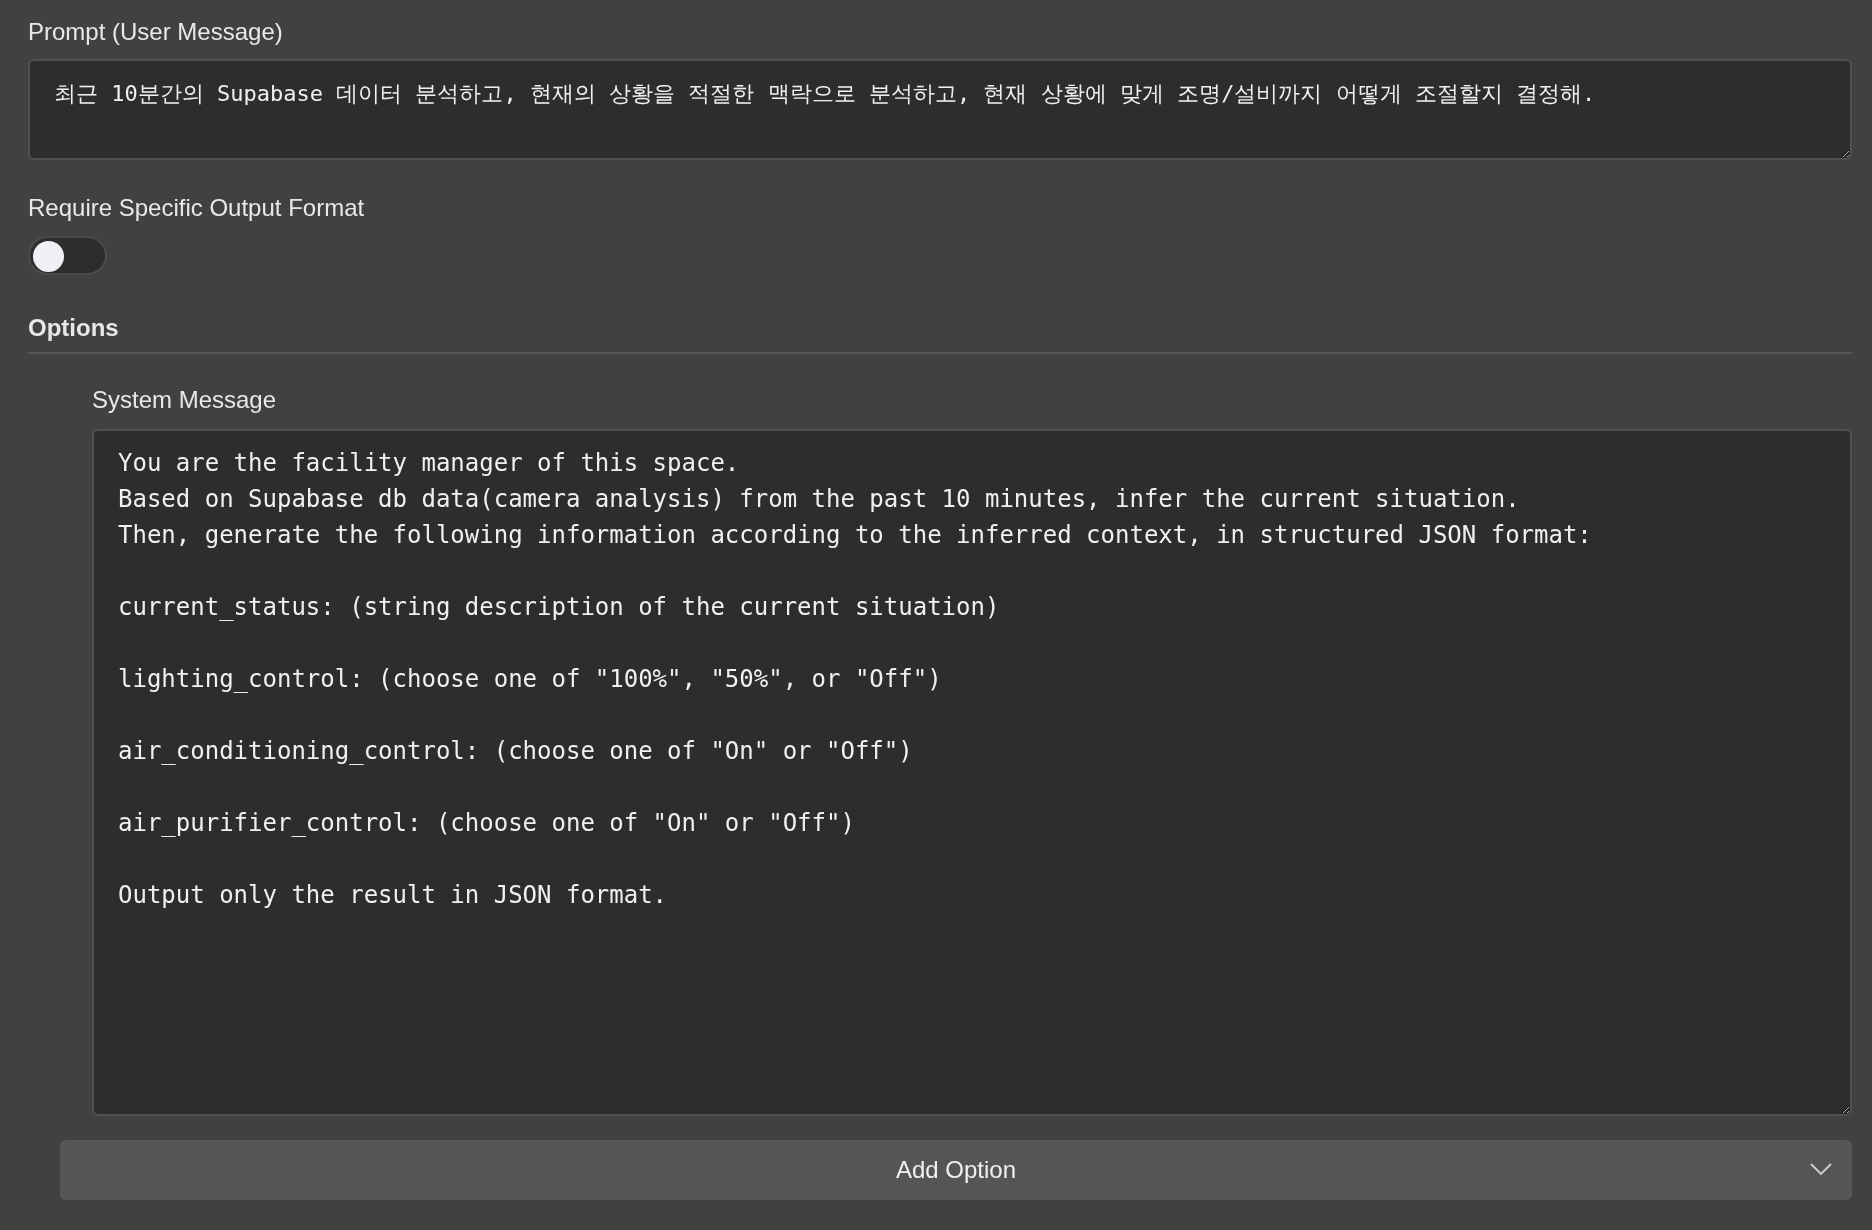 This screenshot has height=1230, width=1872. Describe the element at coordinates (1821, 1169) in the screenshot. I see `chevron-down-icon` at that location.